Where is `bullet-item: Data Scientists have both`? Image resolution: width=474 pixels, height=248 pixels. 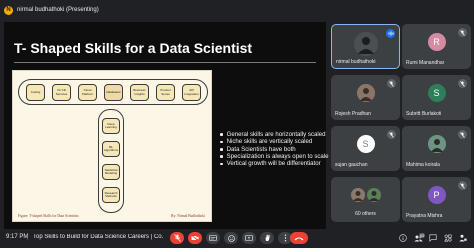
bullet-item: Data Scientists have both is located at coordinates (272, 149).